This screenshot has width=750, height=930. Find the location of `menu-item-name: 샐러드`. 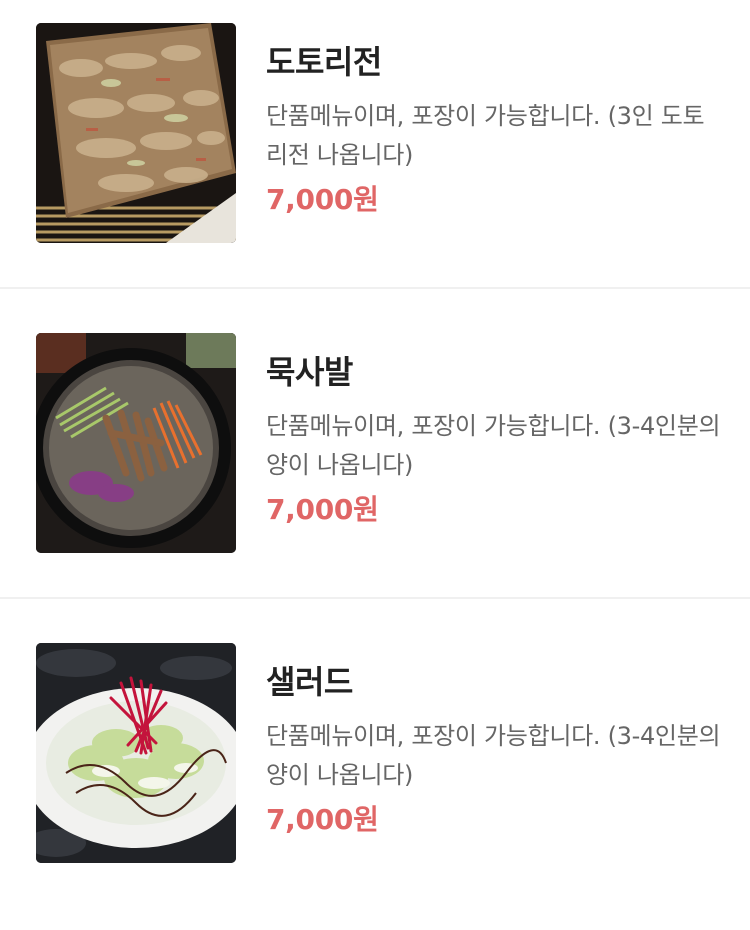

menu-item-name: 샐러드 is located at coordinates (309, 682).